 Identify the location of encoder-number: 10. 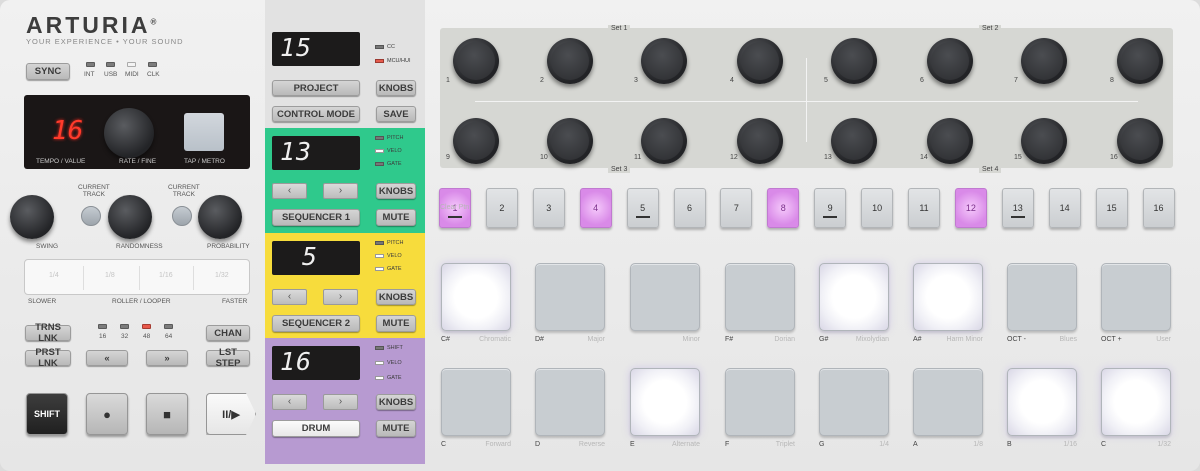
(544, 157).